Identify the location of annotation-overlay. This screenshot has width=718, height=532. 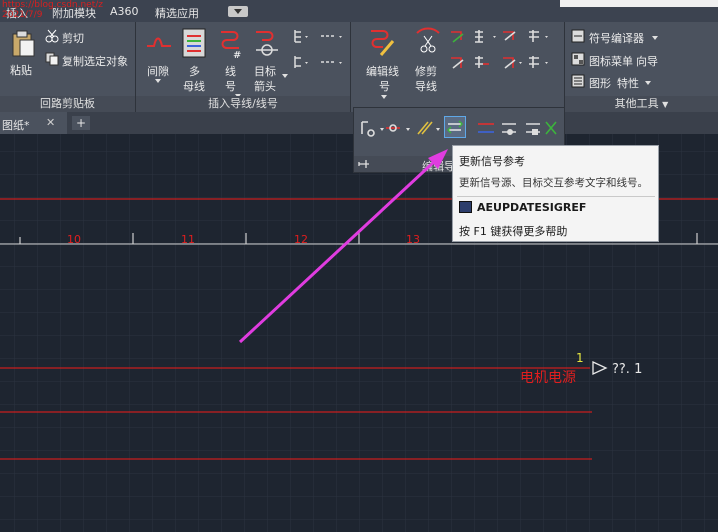
(343, 246).